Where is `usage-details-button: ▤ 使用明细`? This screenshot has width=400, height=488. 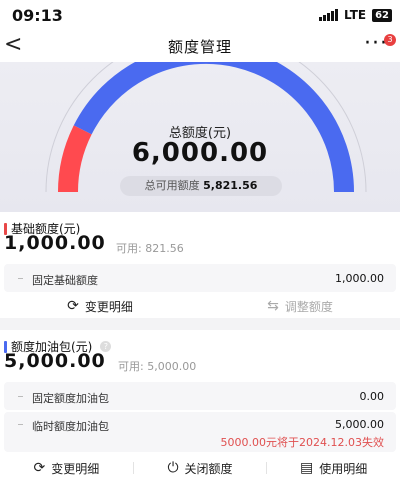
usage-details-button: ▤ 使用明细 is located at coordinates (333, 468).